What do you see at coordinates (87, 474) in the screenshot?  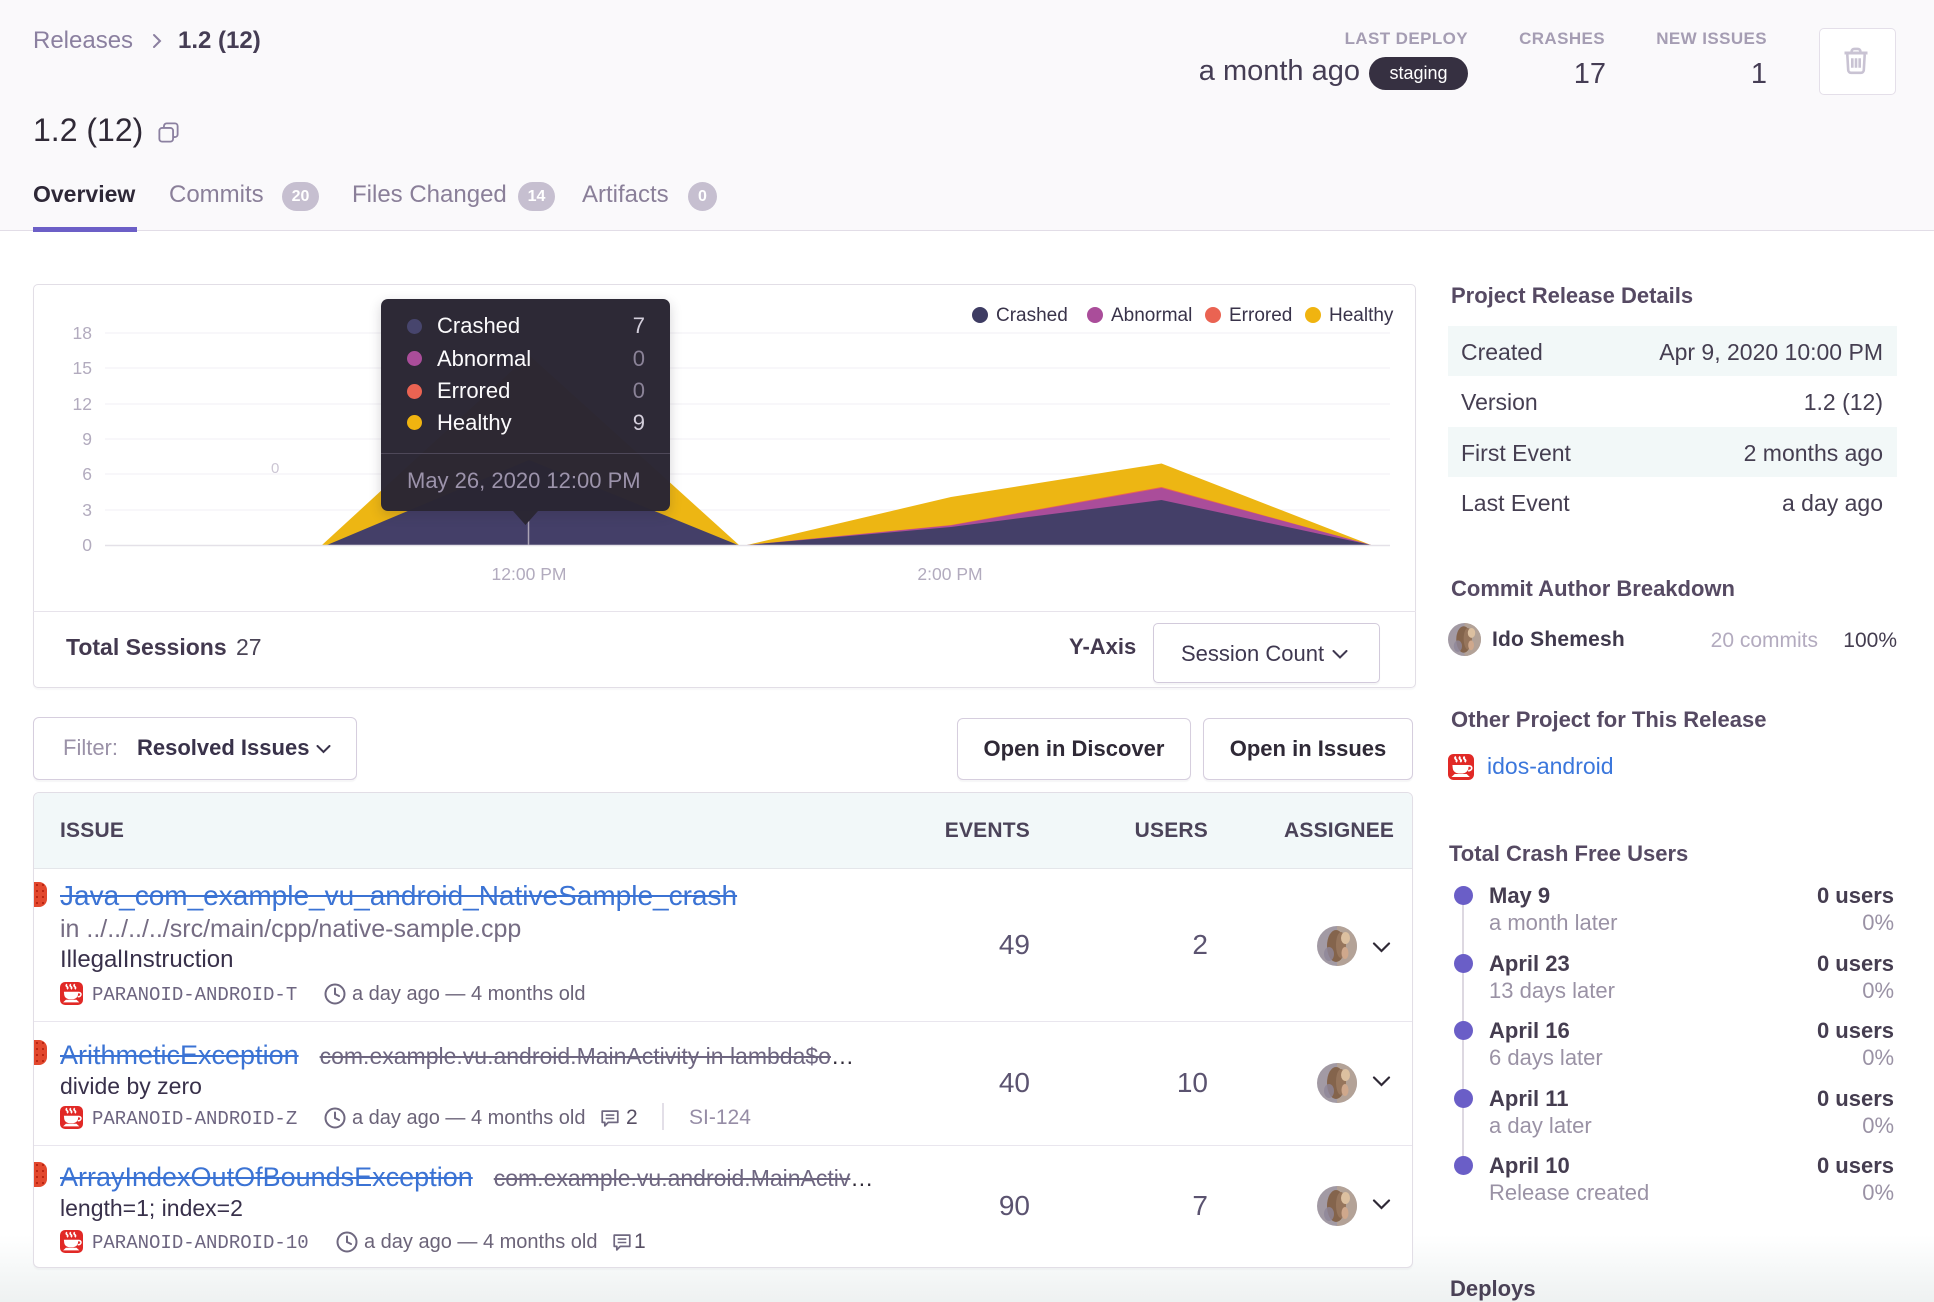 I see `svg-text: 6` at bounding box center [87, 474].